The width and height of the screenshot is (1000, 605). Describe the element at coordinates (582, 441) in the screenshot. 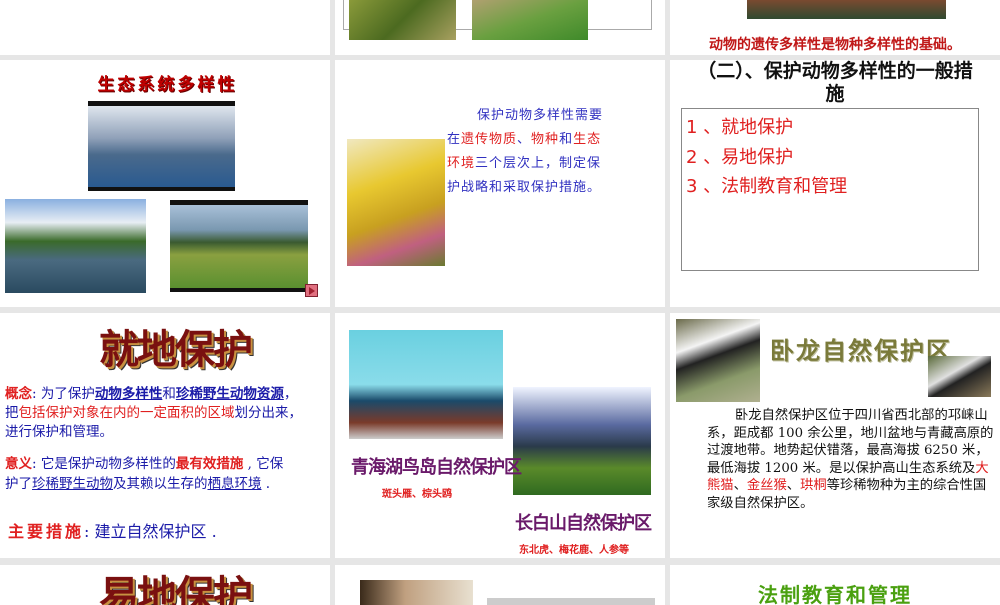

I see `photo-mountain` at that location.